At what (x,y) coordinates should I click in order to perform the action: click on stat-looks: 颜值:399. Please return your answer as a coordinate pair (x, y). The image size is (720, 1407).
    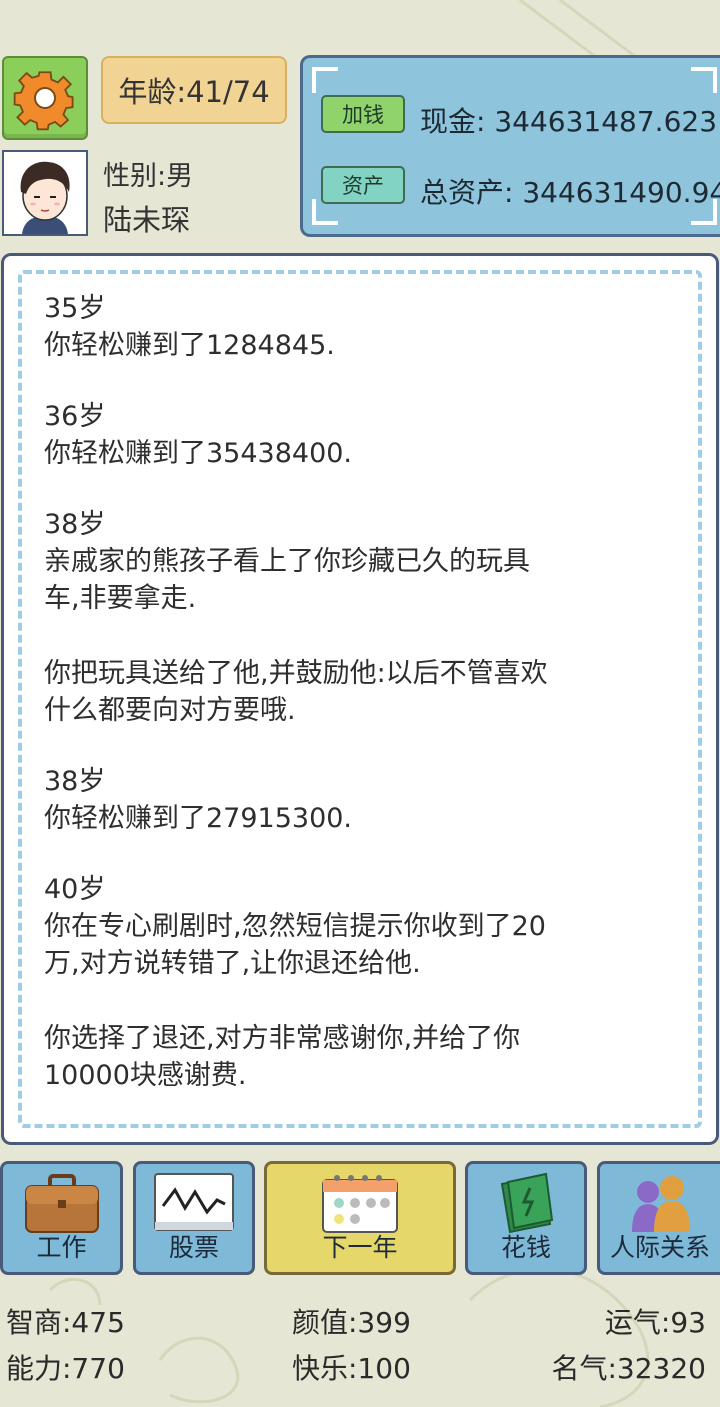
    Looking at the image, I should click on (351, 1322).